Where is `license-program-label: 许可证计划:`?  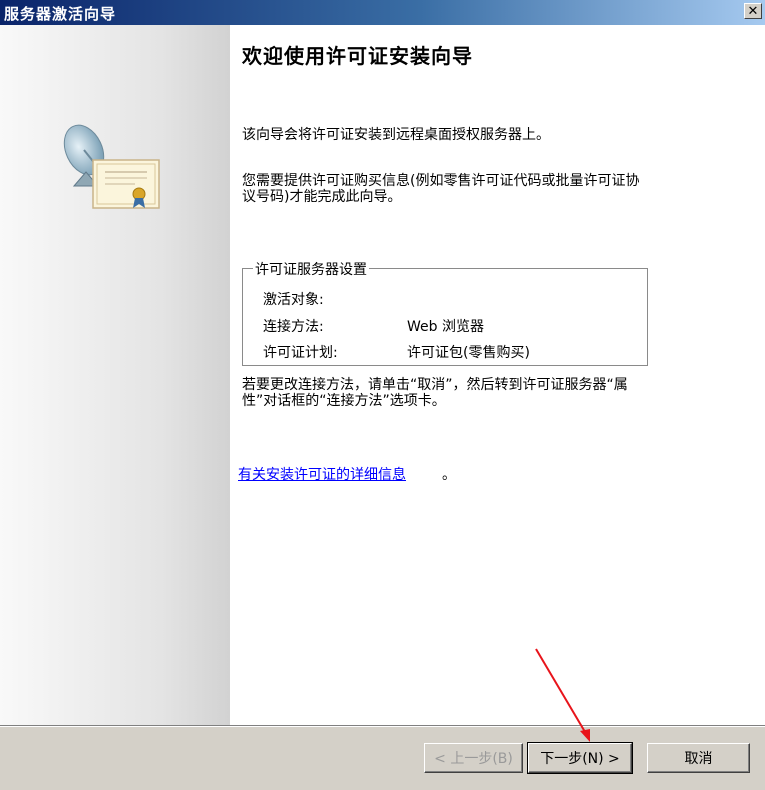
license-program-label: 许可证计划: is located at coordinates (300, 353).